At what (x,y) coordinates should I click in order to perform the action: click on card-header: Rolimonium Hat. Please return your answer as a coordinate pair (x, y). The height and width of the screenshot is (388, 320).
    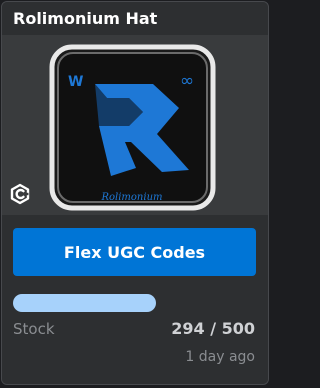
    Looking at the image, I should click on (135, 18).